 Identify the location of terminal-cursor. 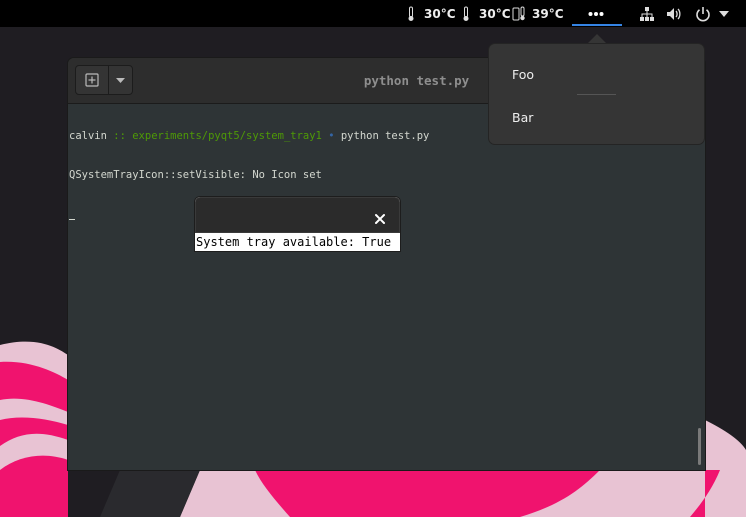
(72, 219).